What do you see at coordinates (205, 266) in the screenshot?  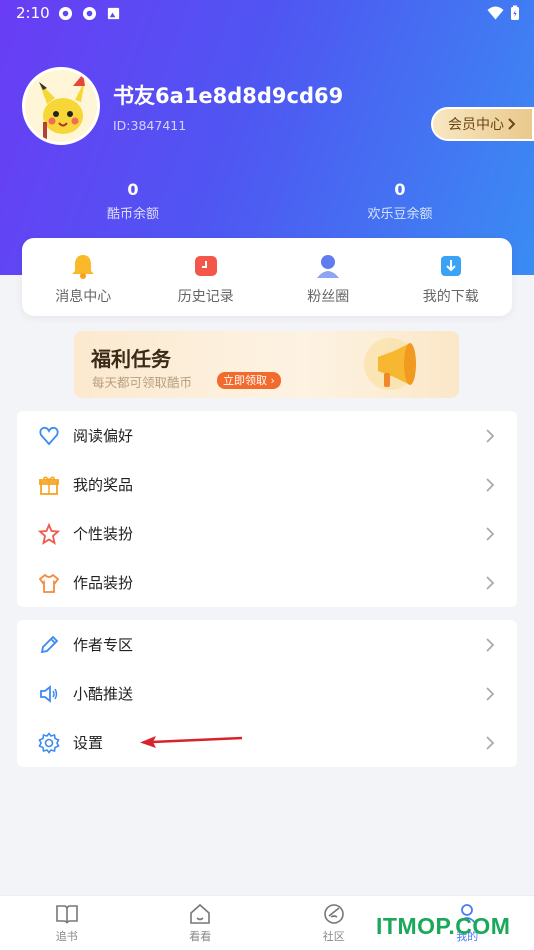 I see `history-icon` at bounding box center [205, 266].